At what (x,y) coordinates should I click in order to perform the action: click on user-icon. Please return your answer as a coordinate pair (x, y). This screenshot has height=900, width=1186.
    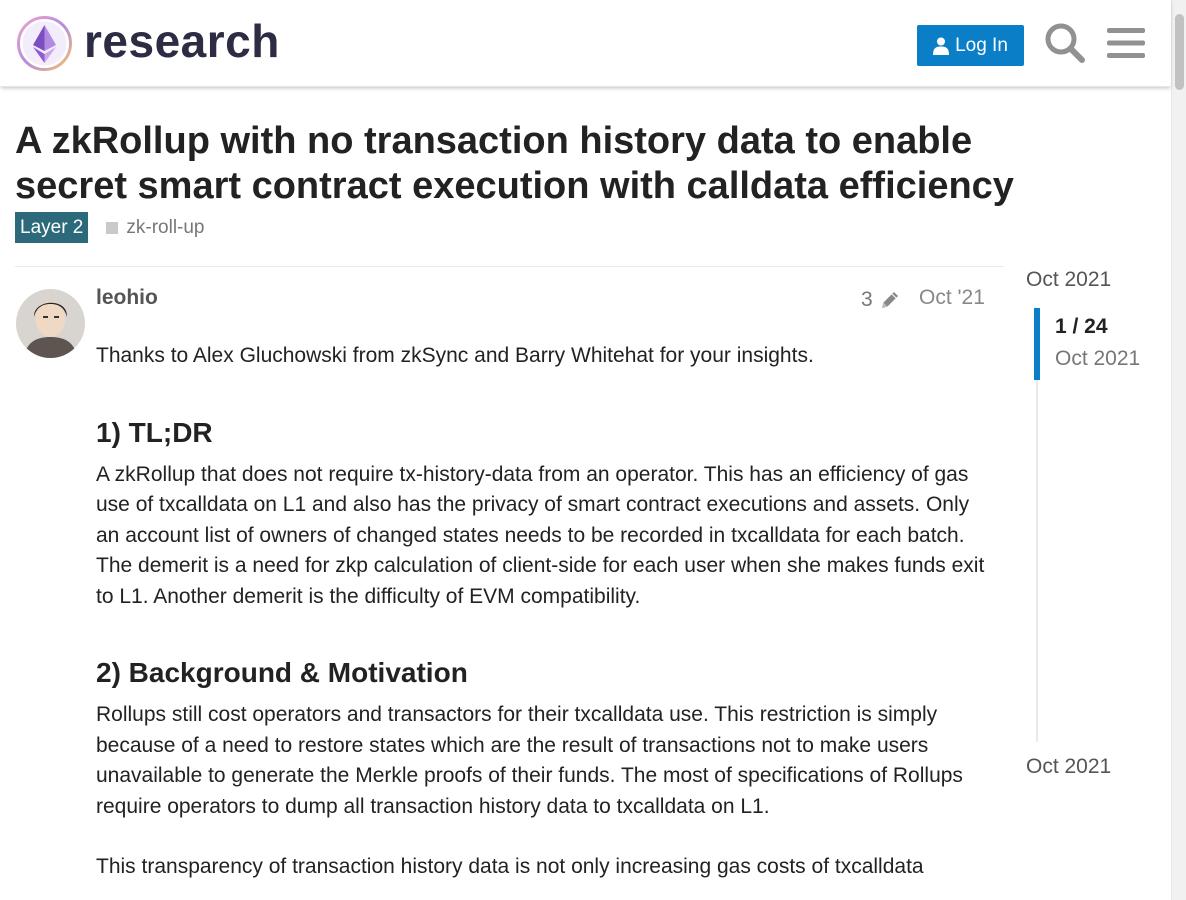
    Looking at the image, I should click on (941, 46).